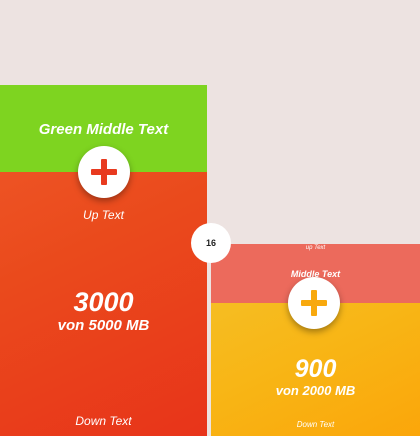  Describe the element at coordinates (315, 424) in the screenshot. I see `right-card-down-text: Down Text` at that location.